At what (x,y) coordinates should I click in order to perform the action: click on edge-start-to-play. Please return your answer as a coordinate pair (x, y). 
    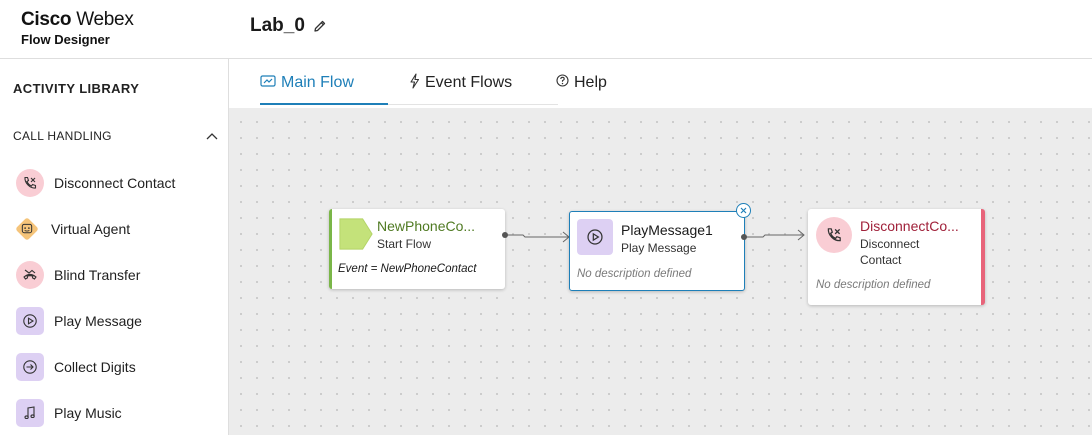
    Looking at the image, I should click on (537, 236).